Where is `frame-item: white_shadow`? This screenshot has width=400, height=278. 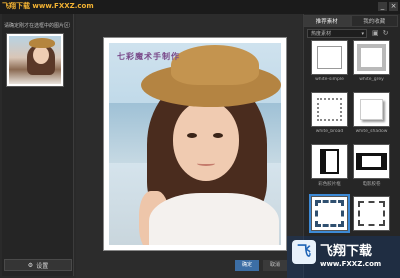 frame-item: white_shadow is located at coordinates (371, 113).